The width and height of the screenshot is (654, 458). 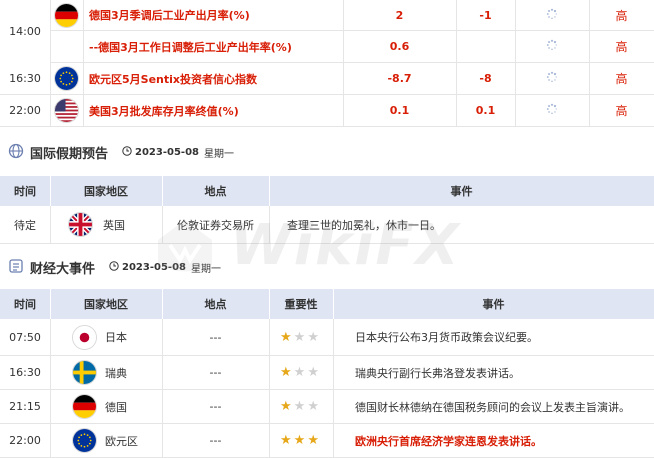 I want to click on holiday-section-title: 国际假期预告, so click(x=69, y=154).